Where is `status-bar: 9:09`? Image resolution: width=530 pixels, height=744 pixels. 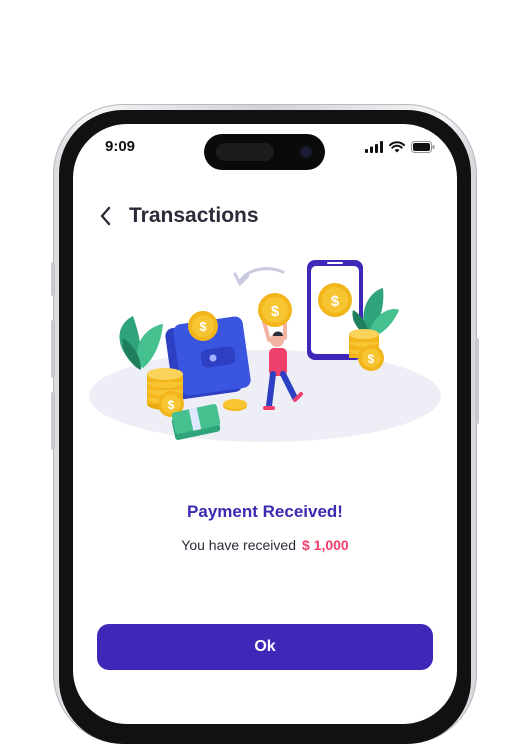 status-bar: 9:09 is located at coordinates (265, 150).